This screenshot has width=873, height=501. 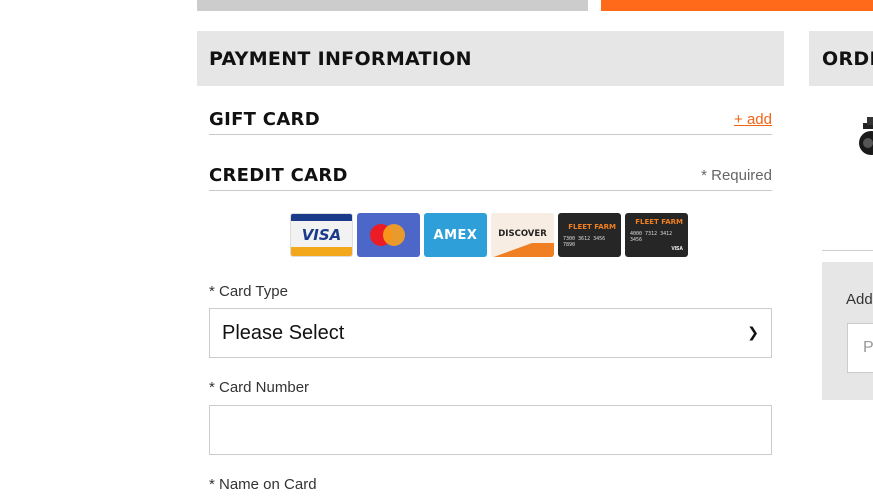 I want to click on farm-visa-card-logo: FLEET FARM 4000 7312 3412 3456 VISA, so click(x=656, y=235).